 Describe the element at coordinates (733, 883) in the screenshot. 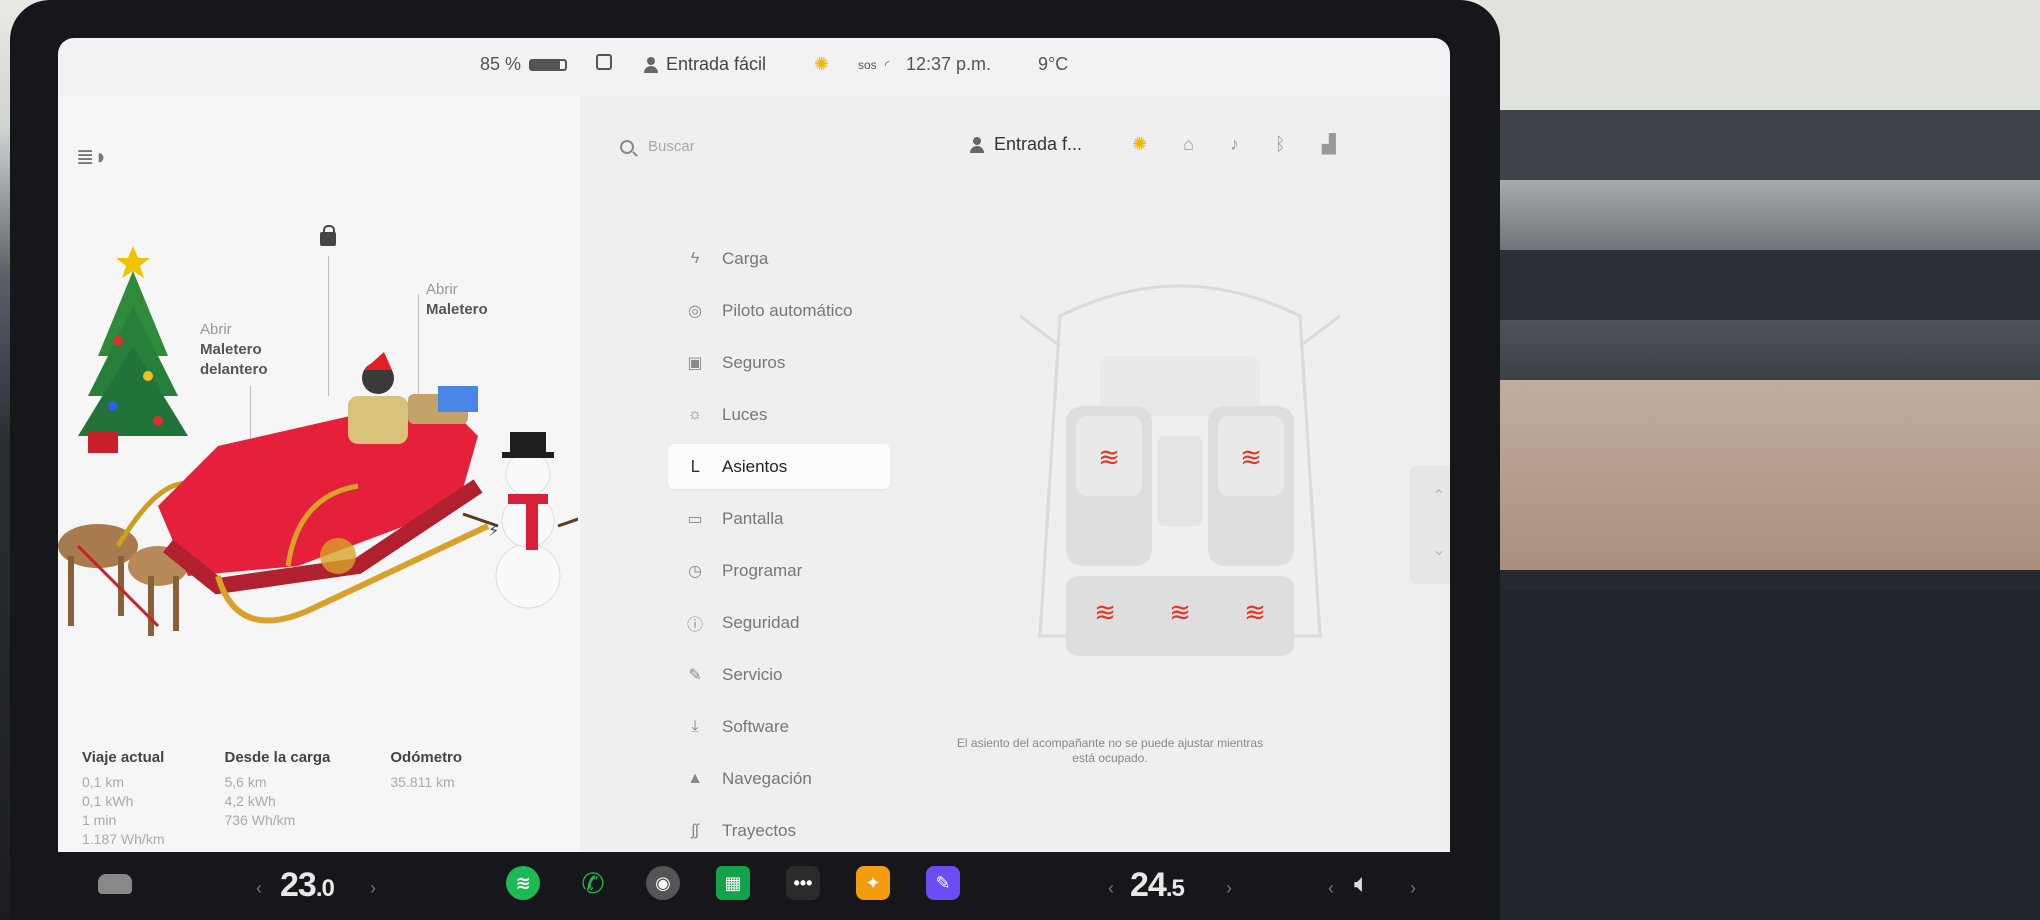

I see `calendar-icon: ▦` at that location.